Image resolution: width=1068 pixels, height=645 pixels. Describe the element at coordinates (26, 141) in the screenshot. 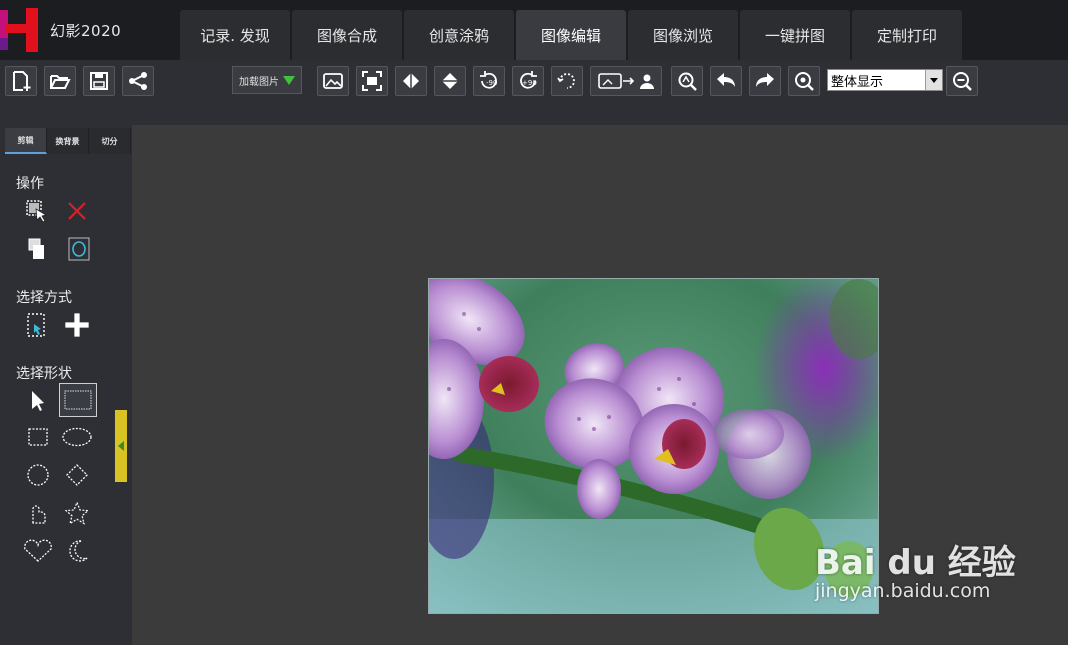

I see `tab-crop: 剪辑` at that location.